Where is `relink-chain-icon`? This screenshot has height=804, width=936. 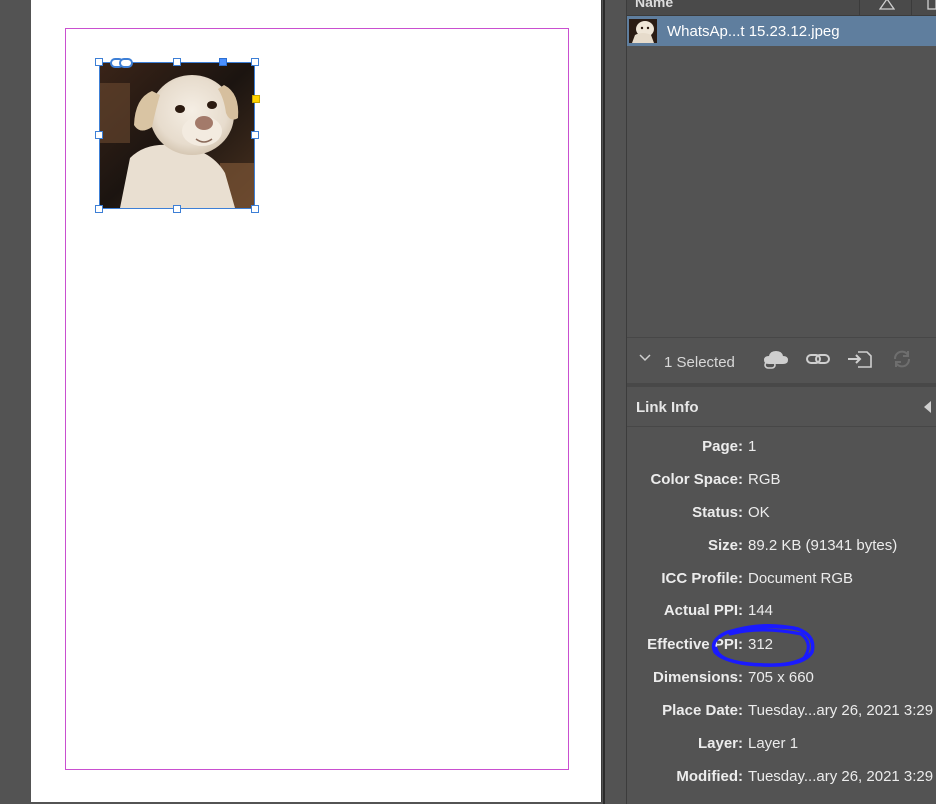 relink-chain-icon is located at coordinates (818, 359).